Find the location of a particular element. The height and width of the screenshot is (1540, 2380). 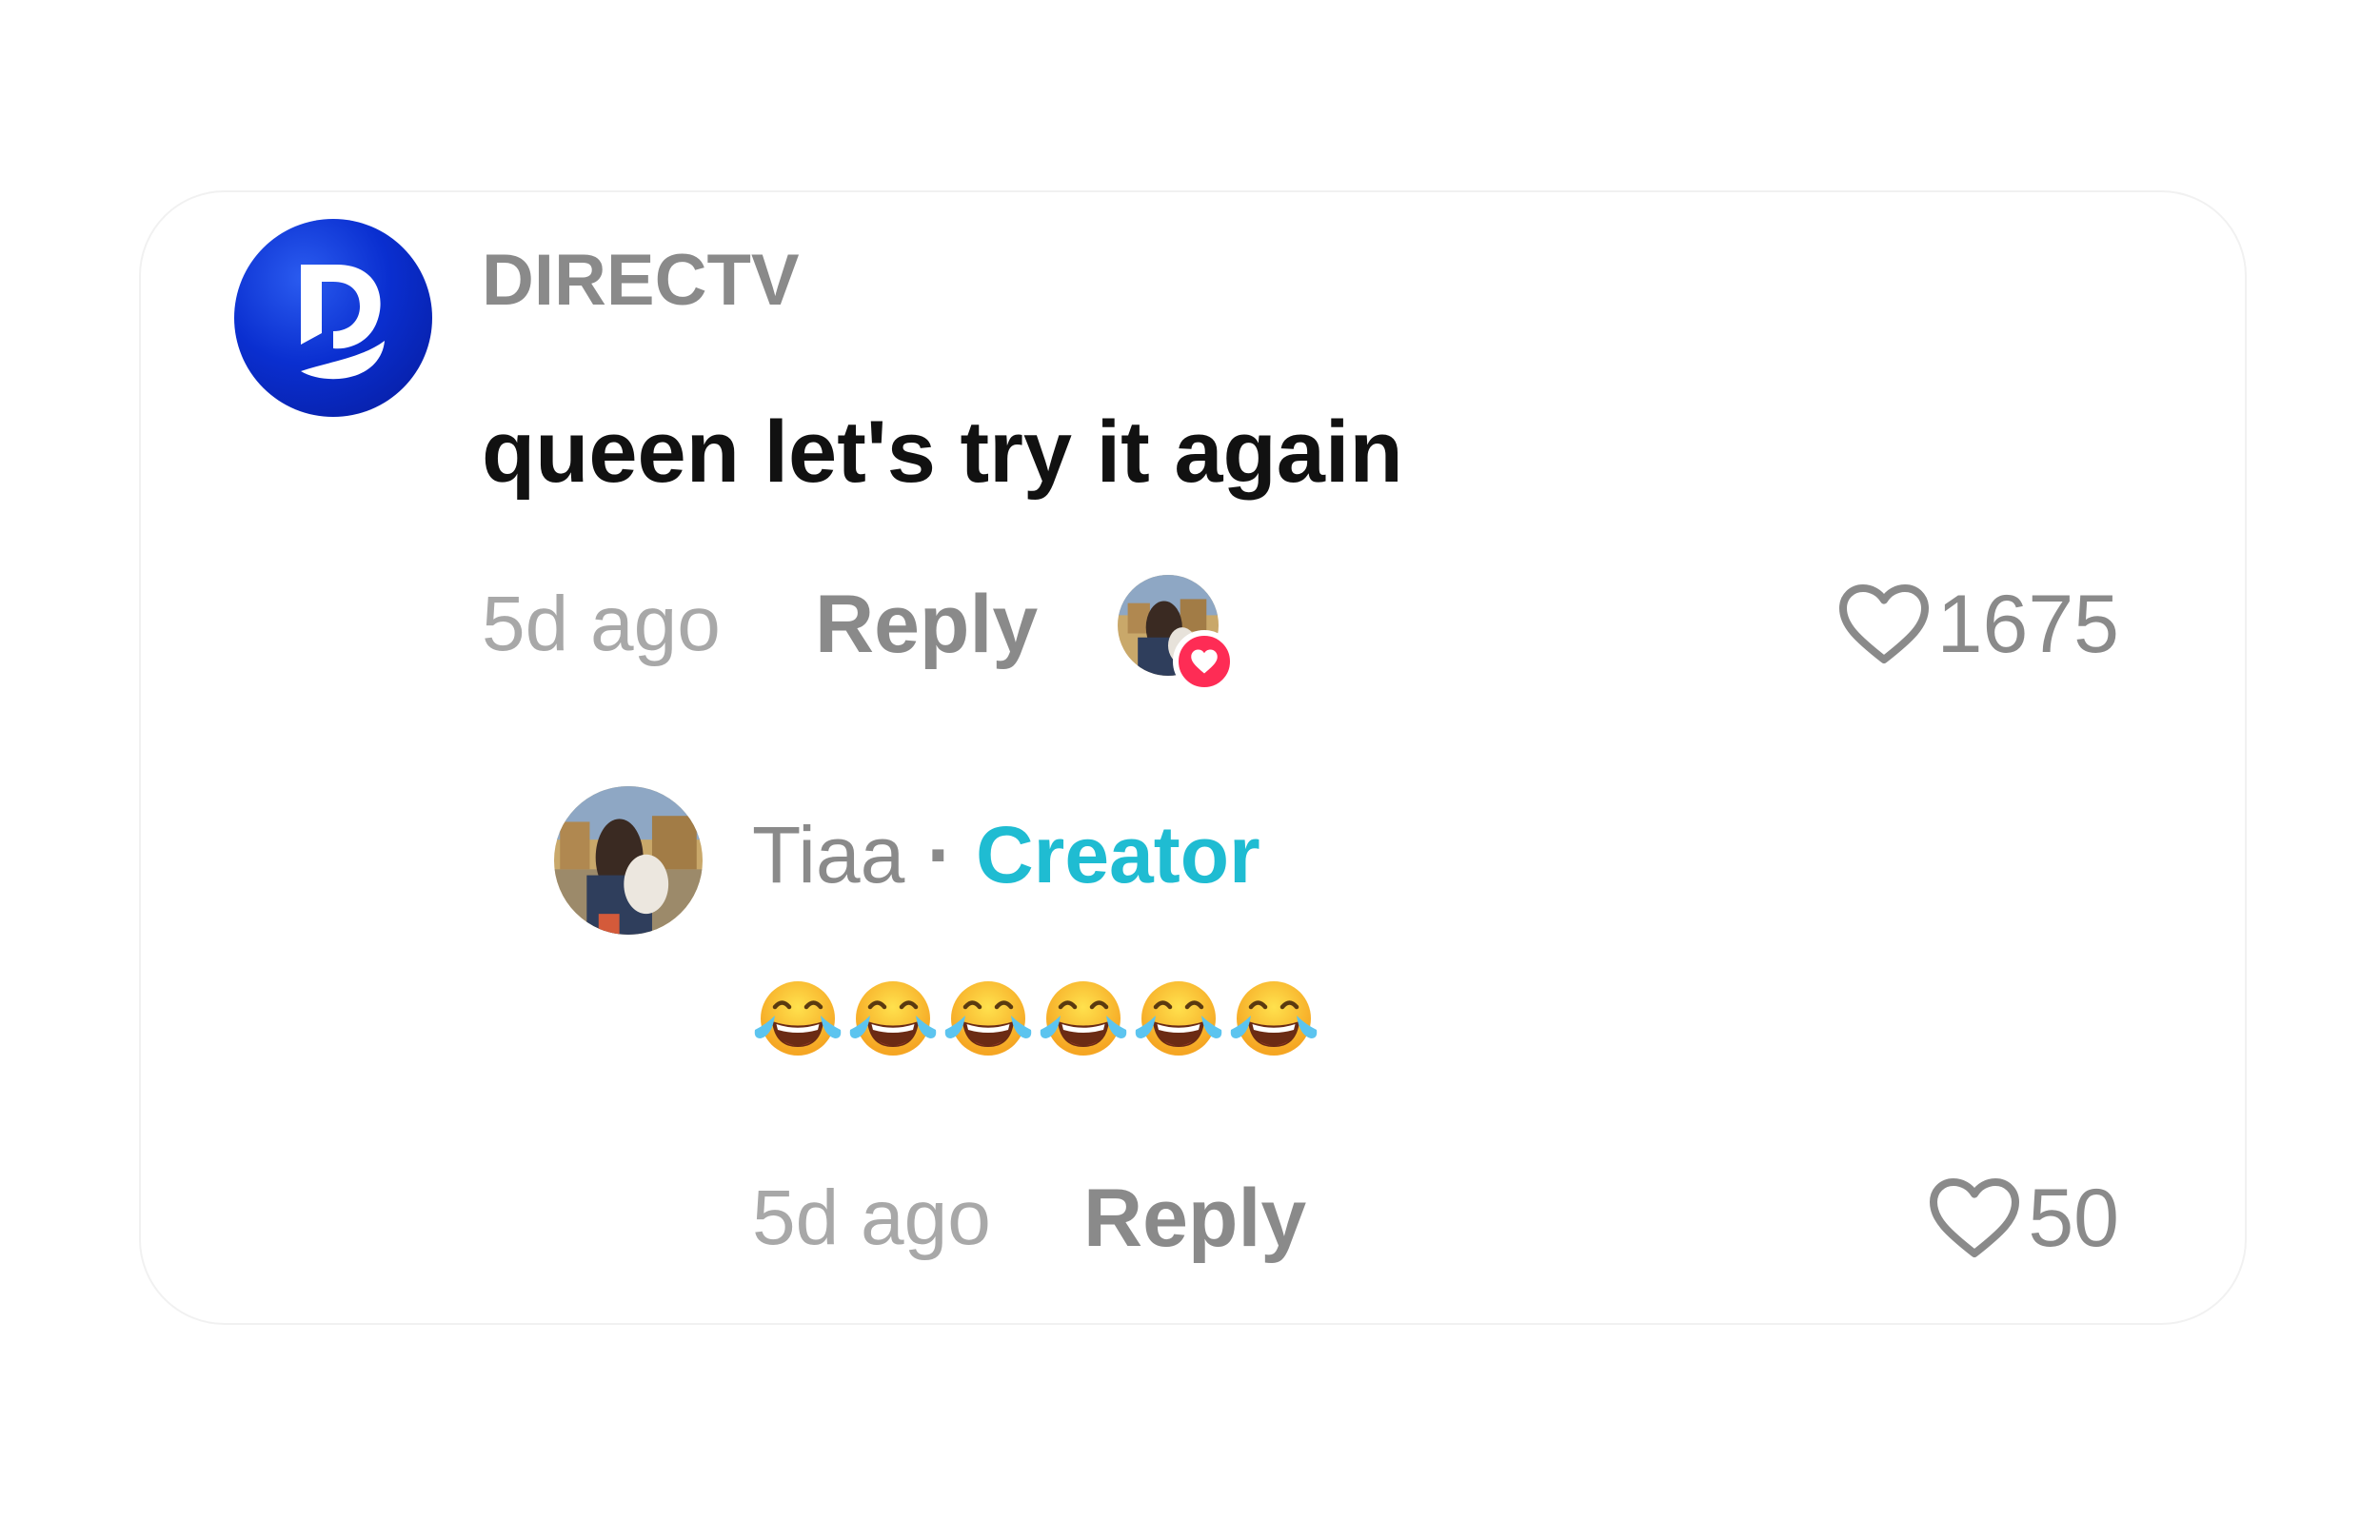

reply-like-button: 50 is located at coordinates (1983, 1218).